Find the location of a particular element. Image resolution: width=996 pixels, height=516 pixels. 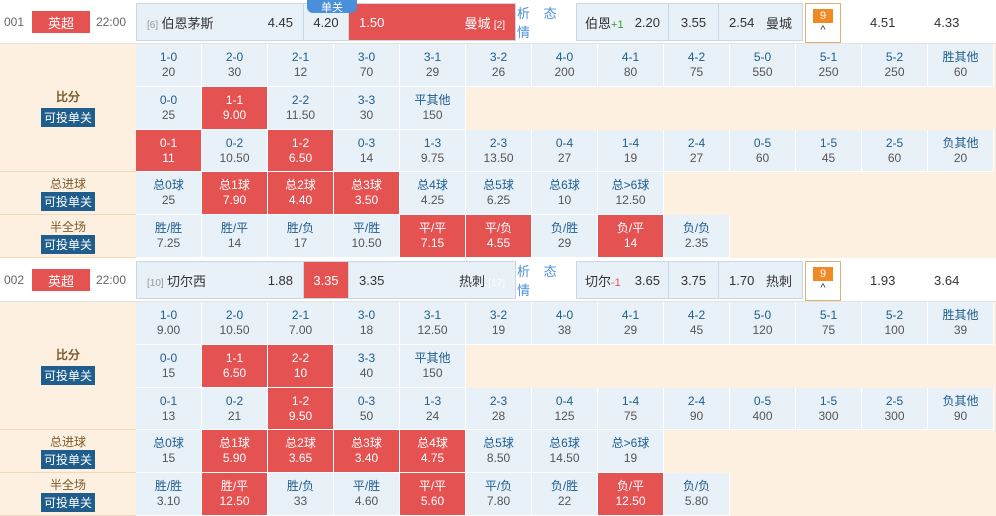

score-option: 1-3 9.75 is located at coordinates (433, 151).